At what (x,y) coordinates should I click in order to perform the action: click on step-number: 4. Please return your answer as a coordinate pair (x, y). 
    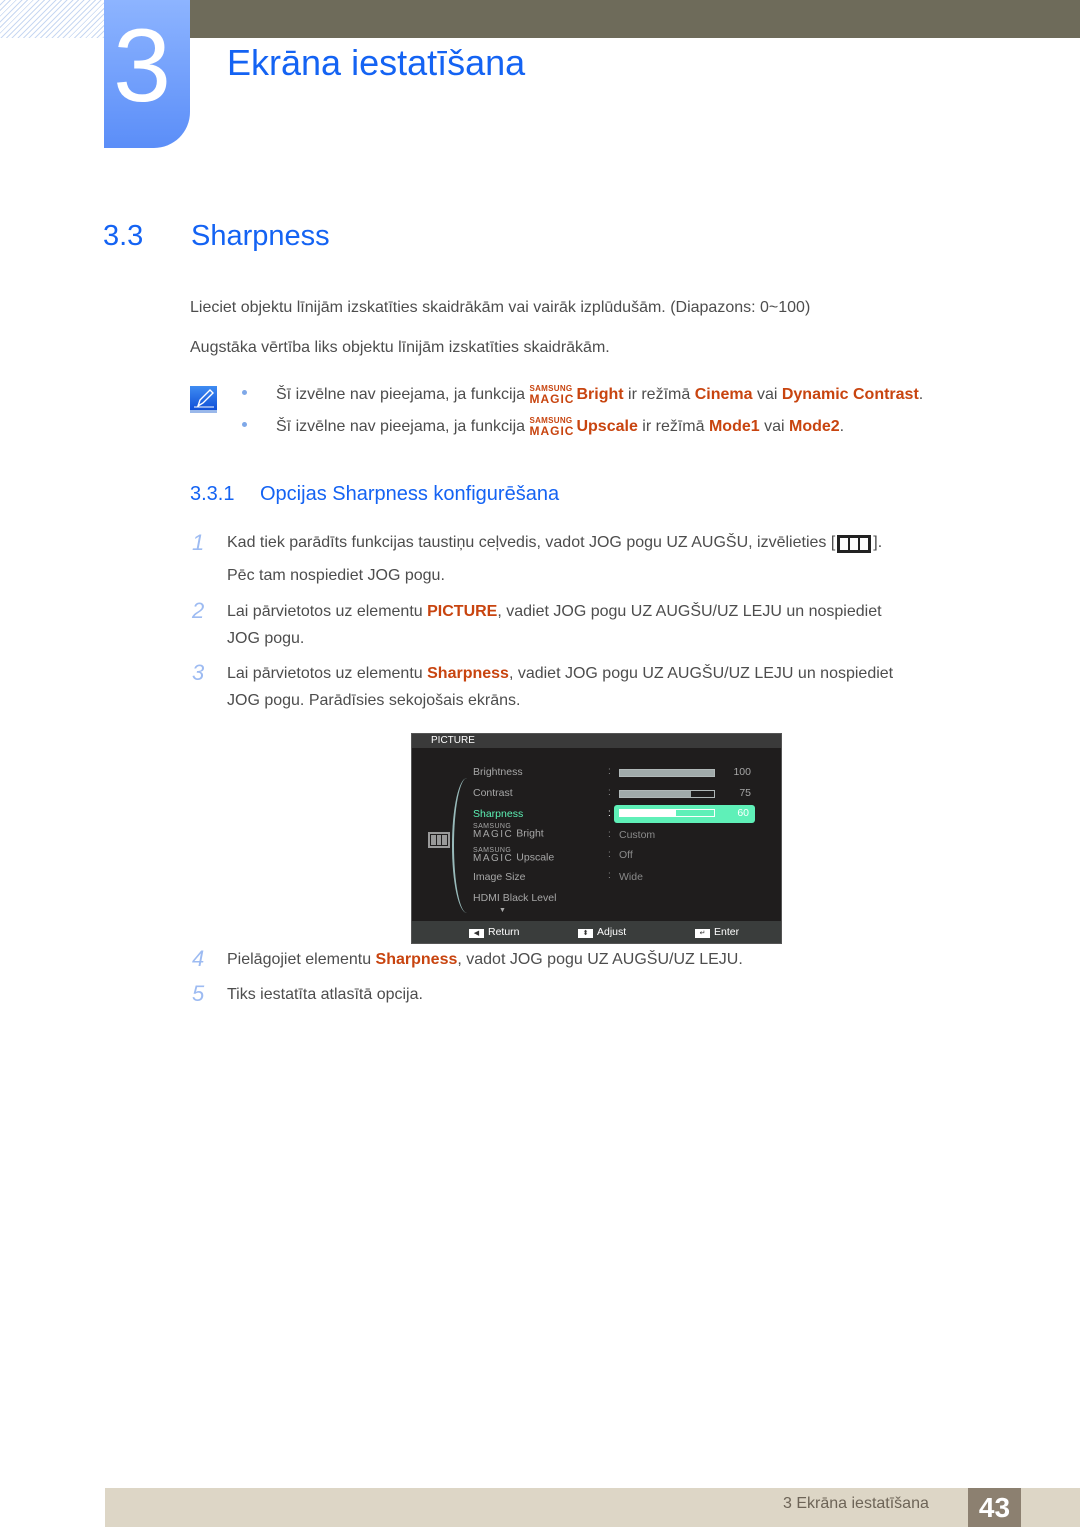
    Looking at the image, I should click on (198, 958).